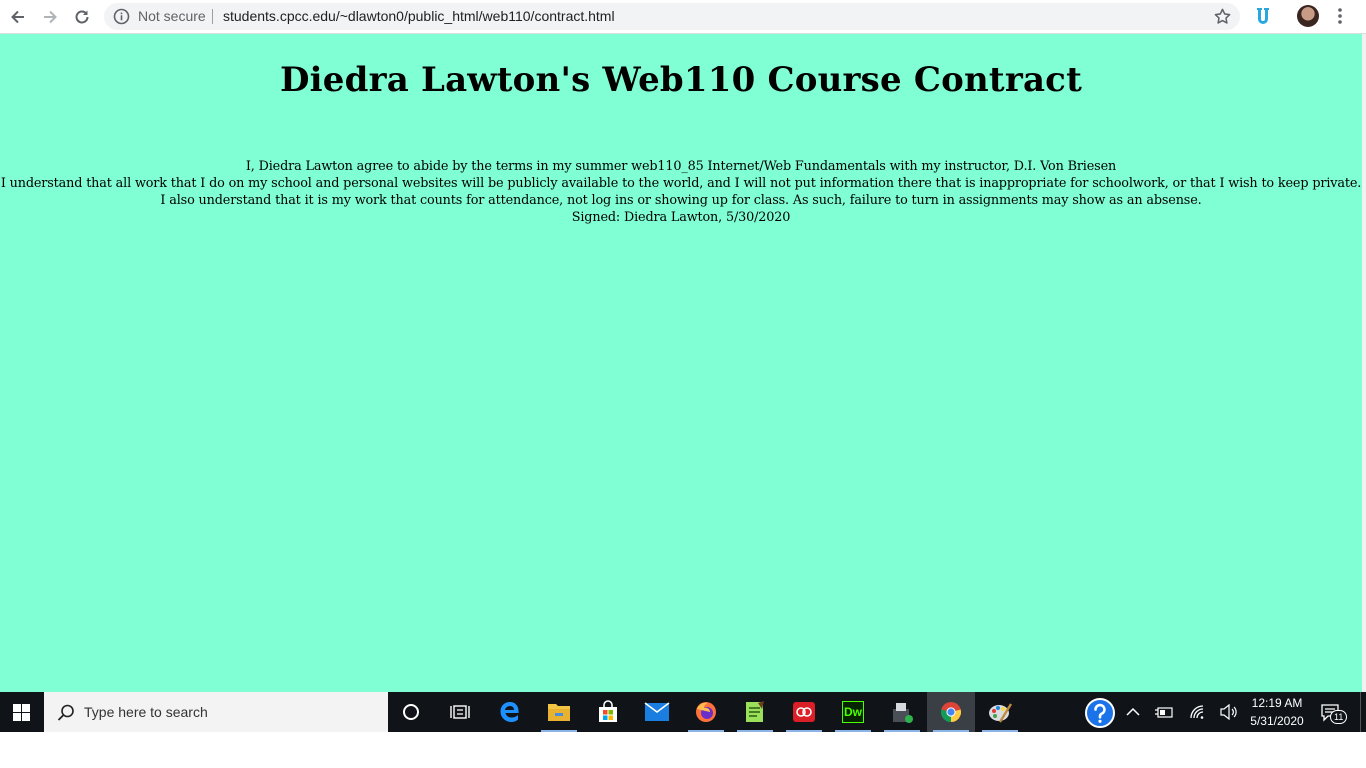 Image resolution: width=1366 pixels, height=768 pixels. Describe the element at coordinates (755, 712) in the screenshot. I see `notepad-plus-icon` at that location.